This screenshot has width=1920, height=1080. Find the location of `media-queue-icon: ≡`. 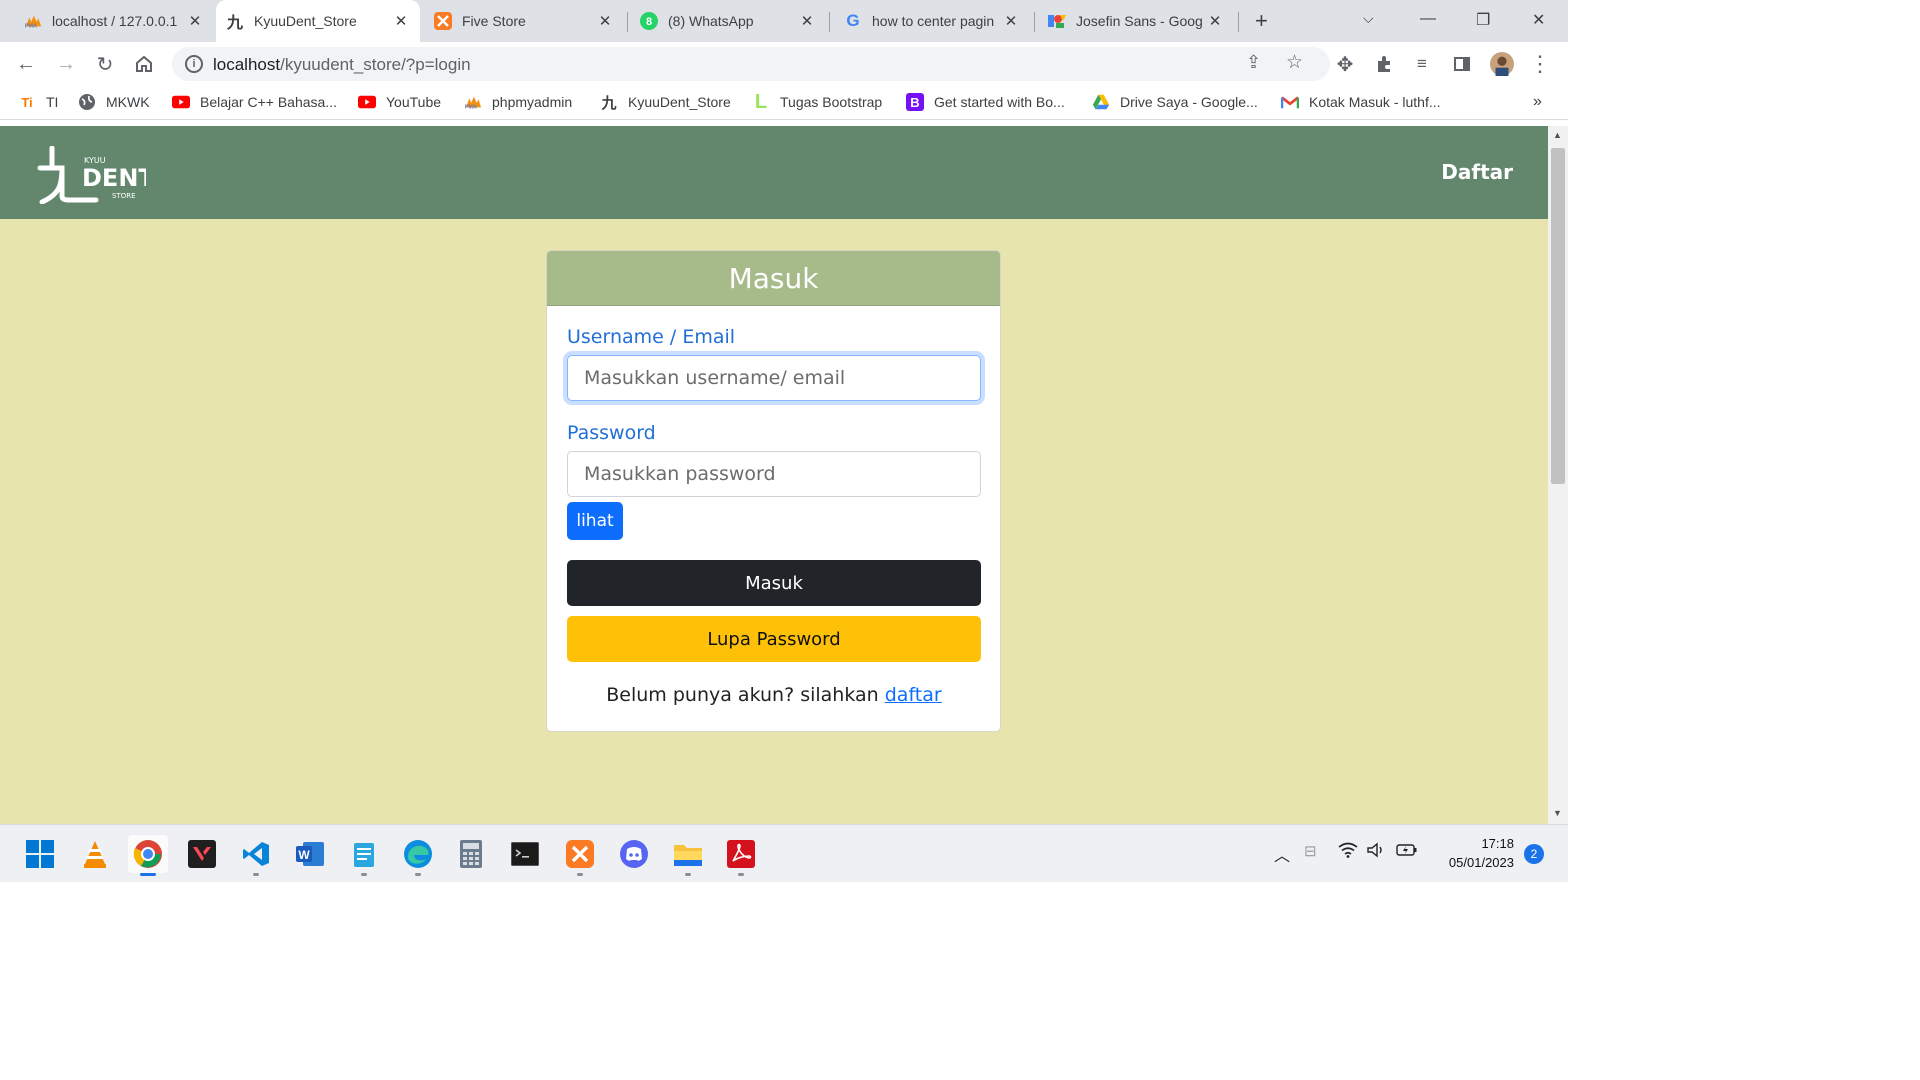

media-queue-icon: ≡ is located at coordinates (1422, 64).